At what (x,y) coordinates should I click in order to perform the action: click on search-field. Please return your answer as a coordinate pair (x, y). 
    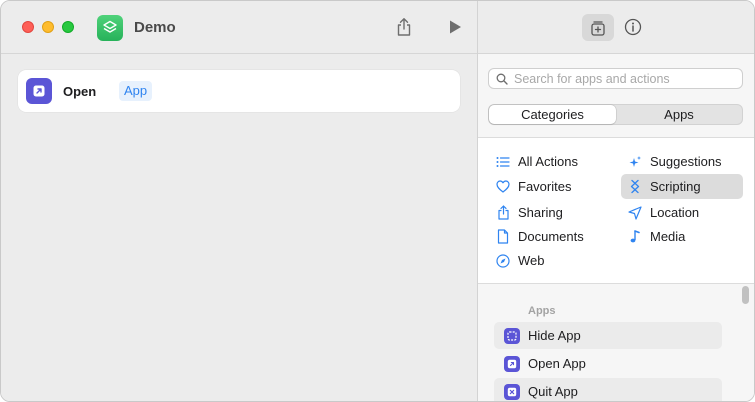
    Looking at the image, I should click on (615, 78).